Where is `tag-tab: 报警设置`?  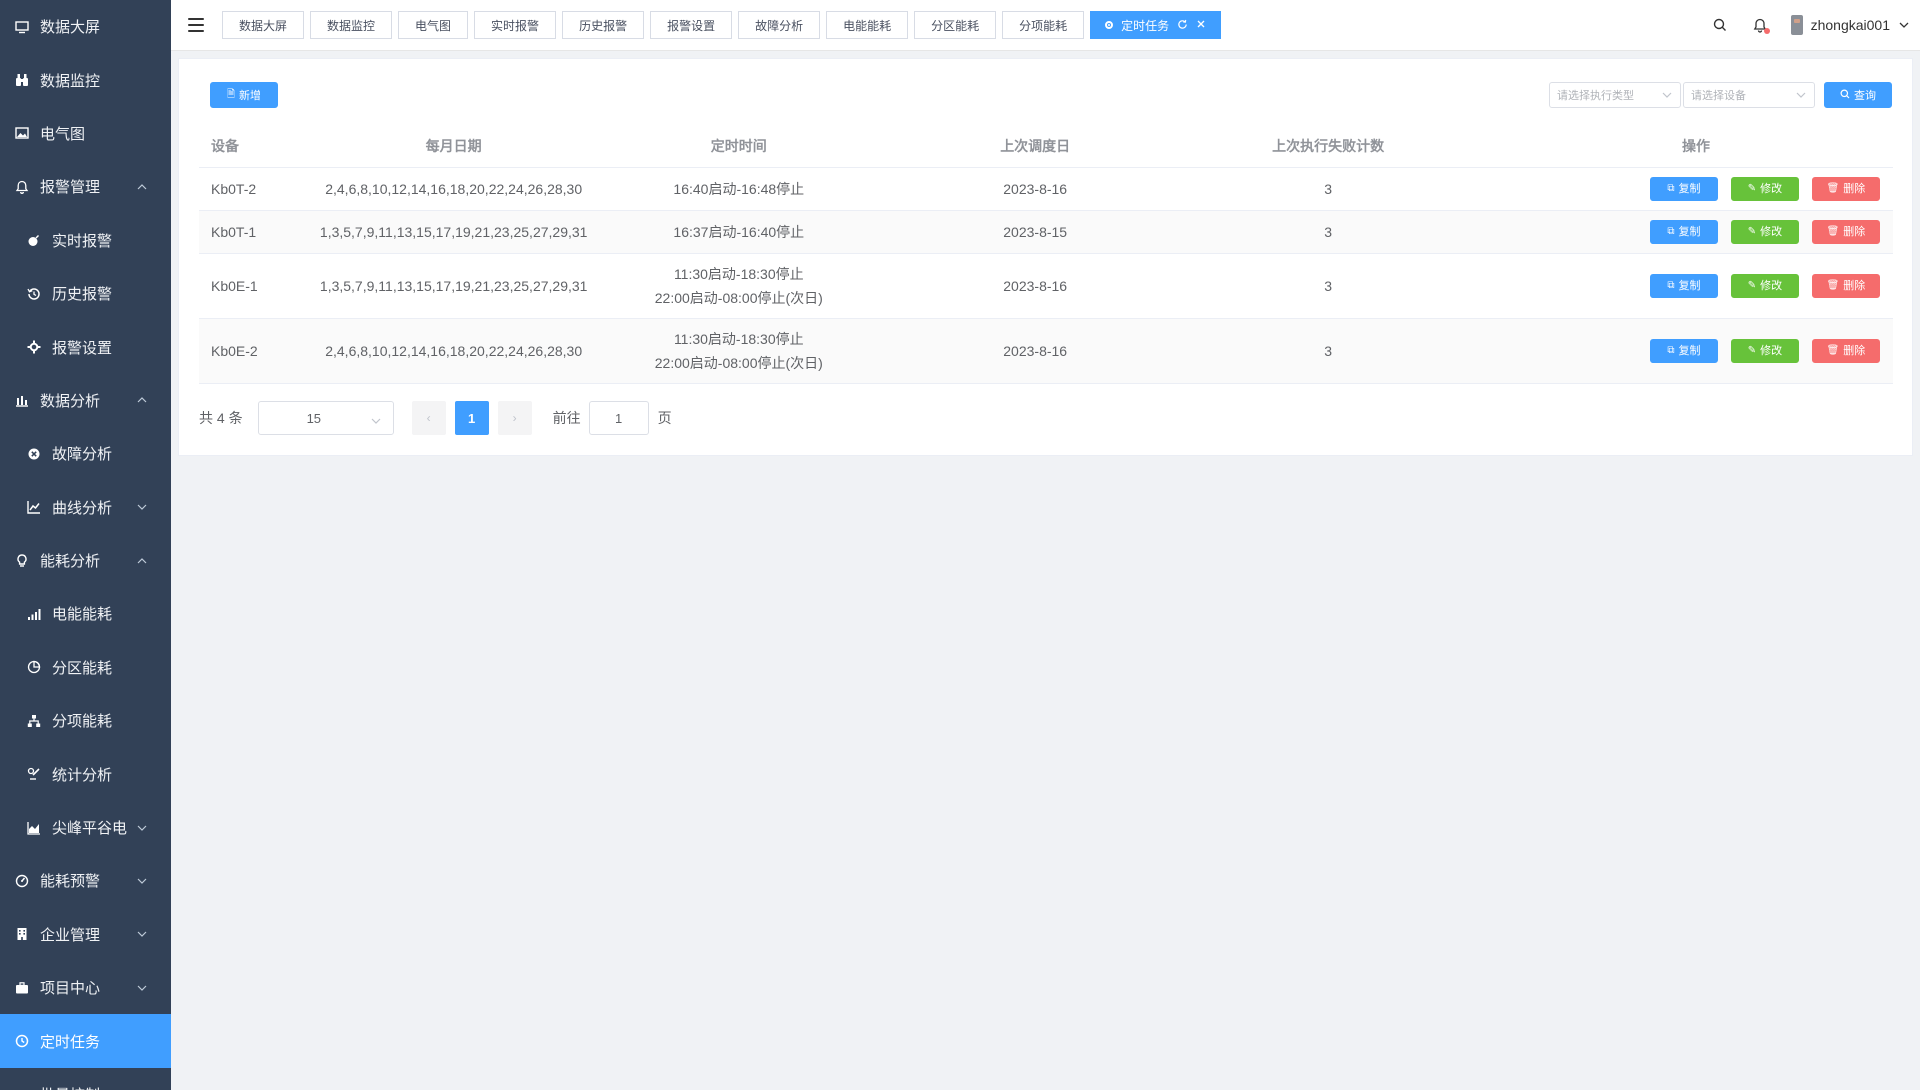 tag-tab: 报警设置 is located at coordinates (691, 25).